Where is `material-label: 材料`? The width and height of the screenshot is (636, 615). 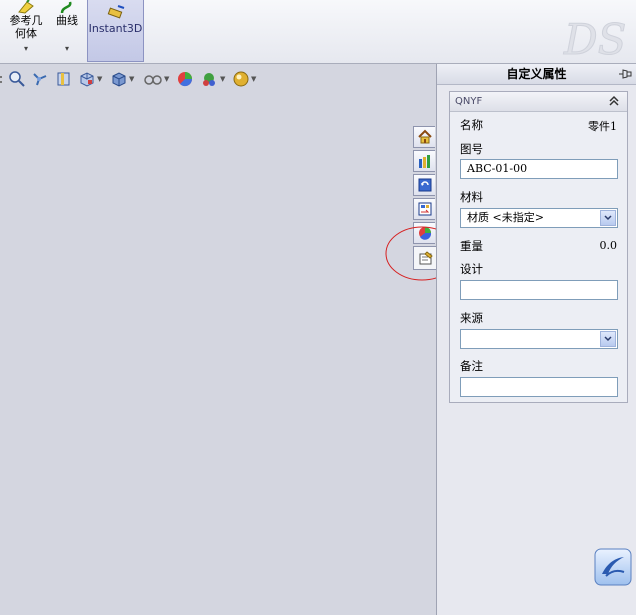 material-label: 材料 is located at coordinates (471, 197).